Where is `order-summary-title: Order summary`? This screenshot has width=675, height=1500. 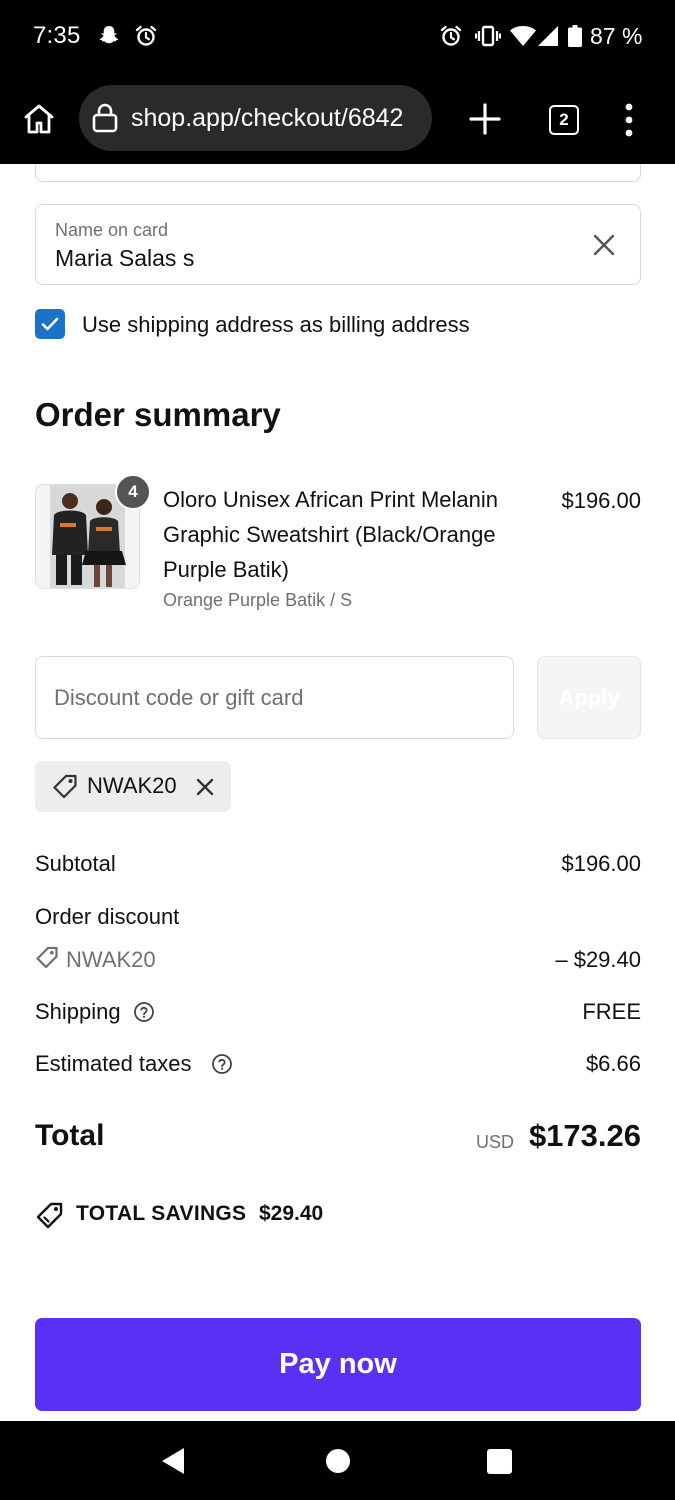 order-summary-title: Order summary is located at coordinates (158, 414).